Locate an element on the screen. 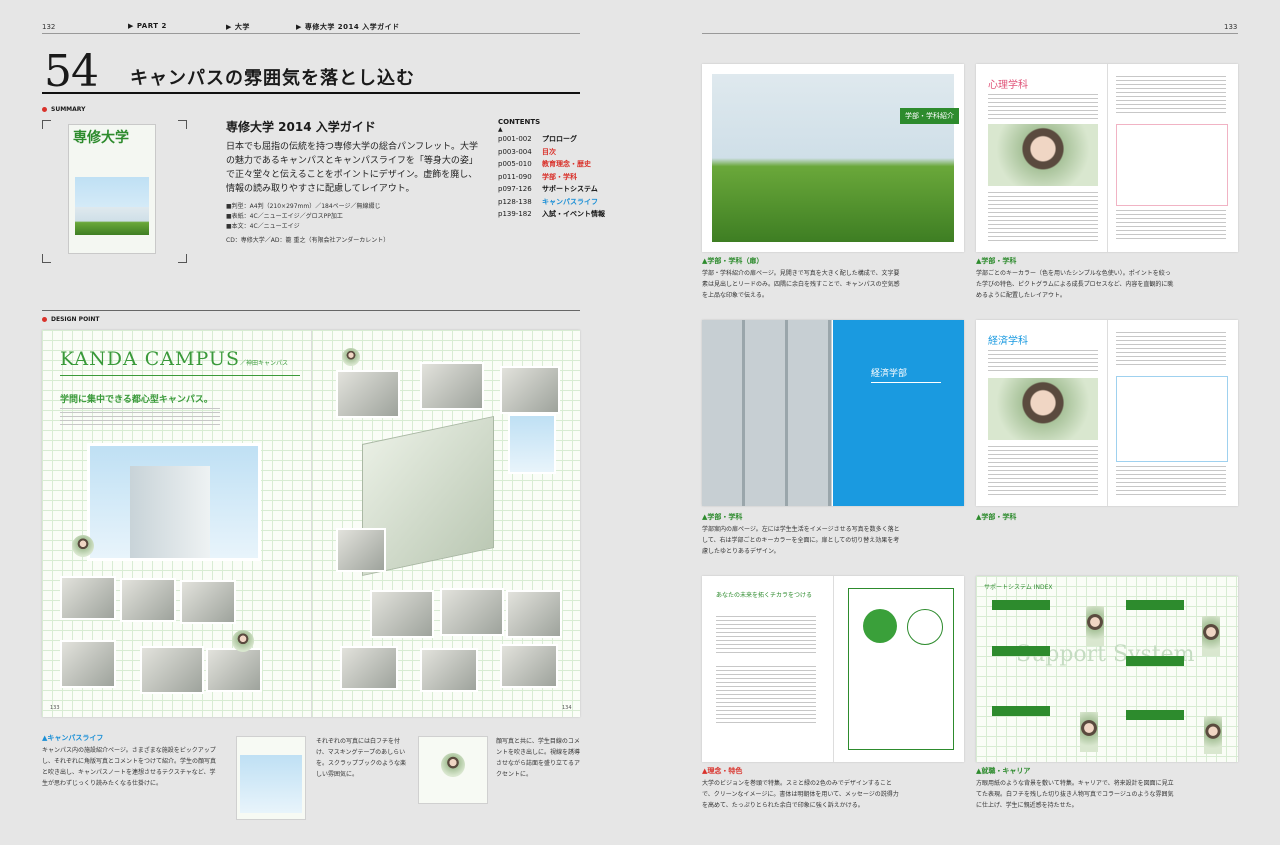 This screenshot has height=845, width=1280. japan-map-icon is located at coordinates (925, 627).